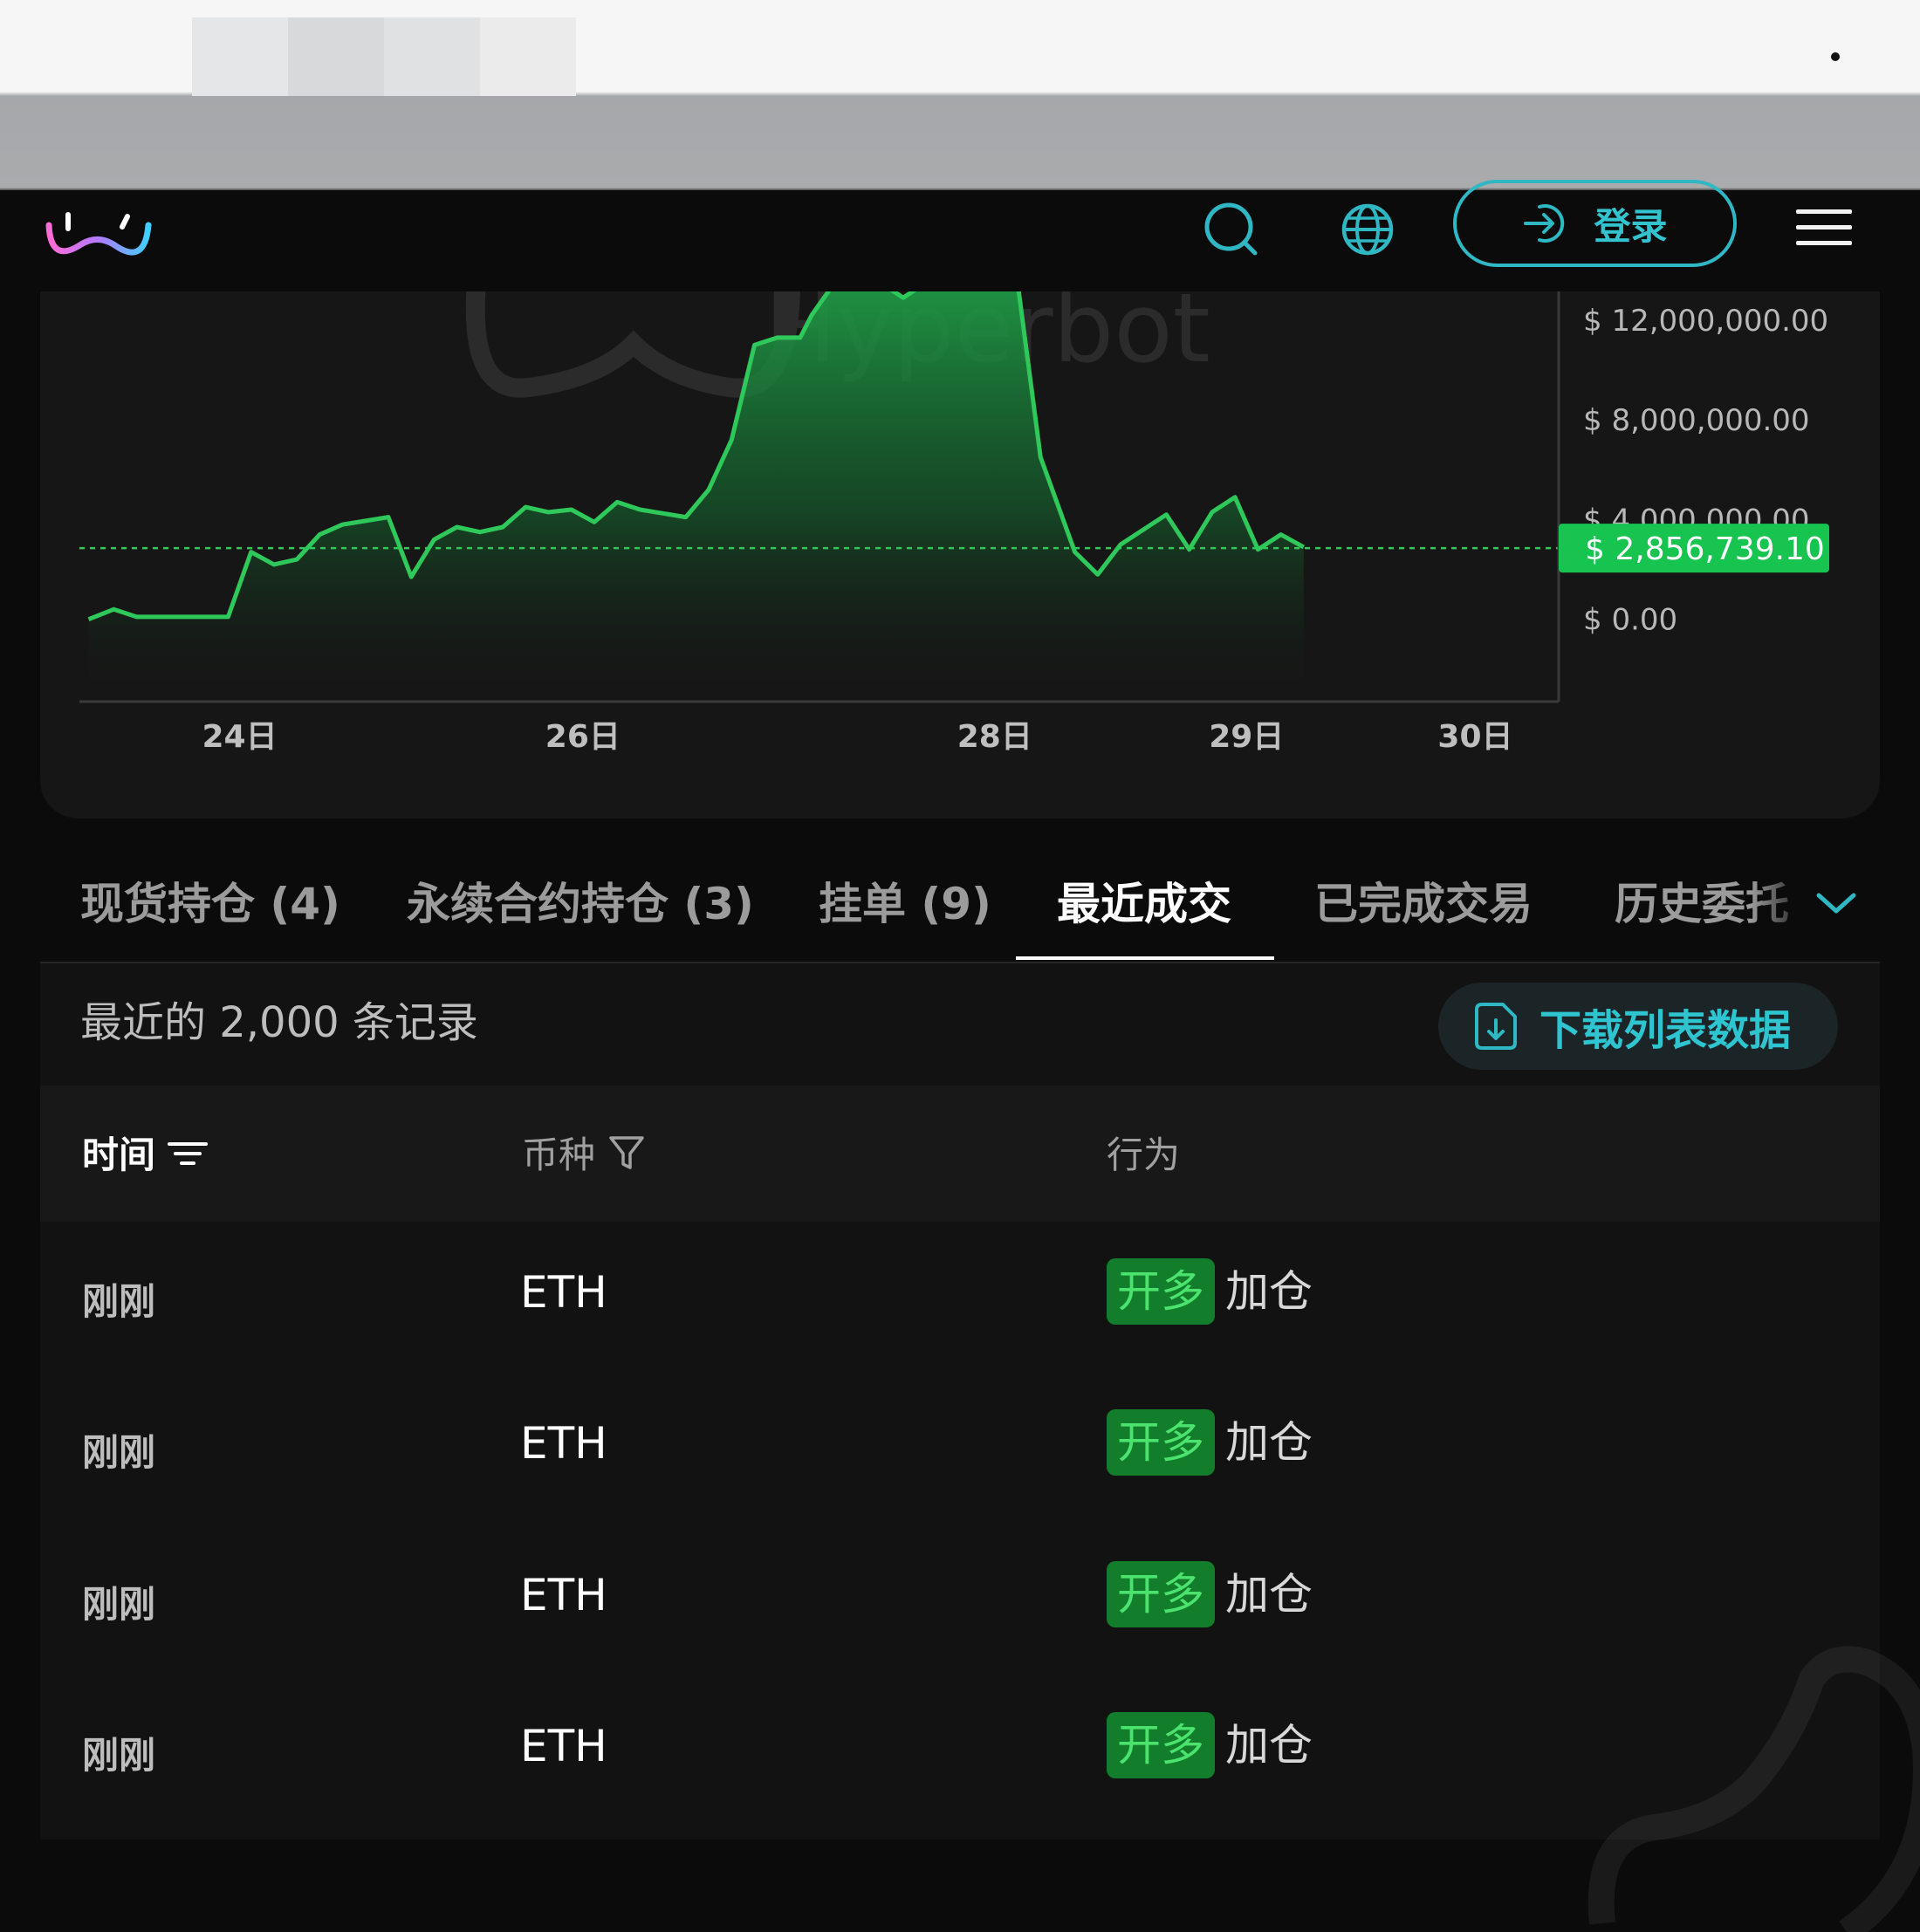  Describe the element at coordinates (580, 900) in the screenshot. I see `tab-perp-positions: 永续合约持仓 (3)` at that location.